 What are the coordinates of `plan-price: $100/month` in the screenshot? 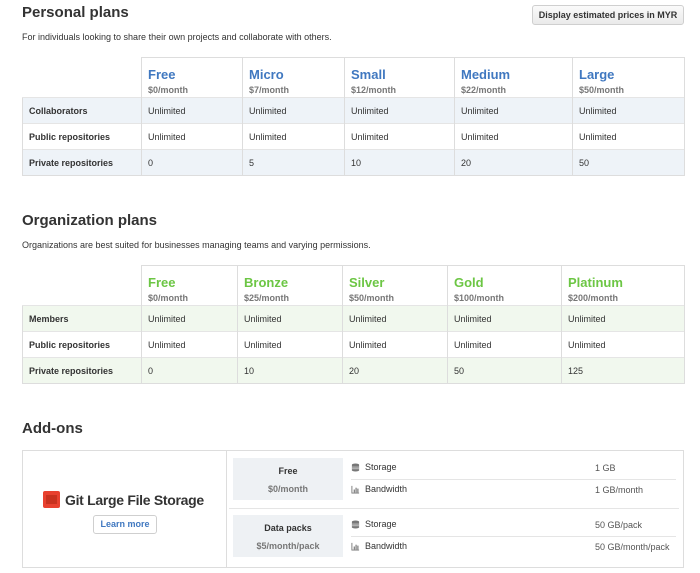 It's located at (479, 298).